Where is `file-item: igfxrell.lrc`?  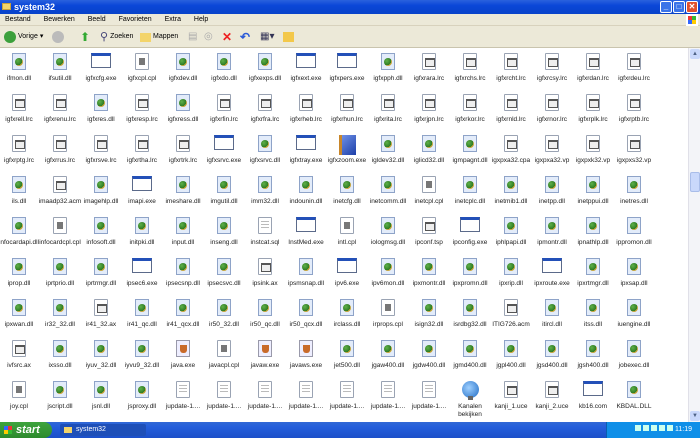 file-item: igfxrell.lrc is located at coordinates (20, 108).